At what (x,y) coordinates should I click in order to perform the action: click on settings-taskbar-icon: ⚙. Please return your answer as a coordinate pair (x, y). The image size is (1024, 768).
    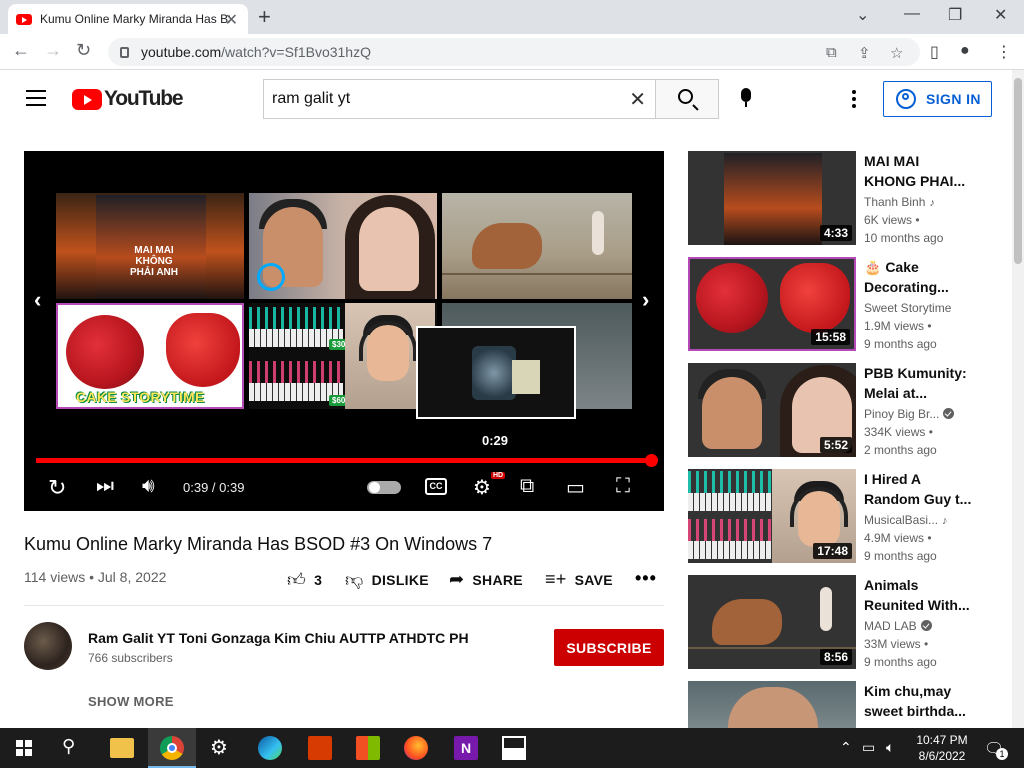
    Looking at the image, I should click on (222, 747).